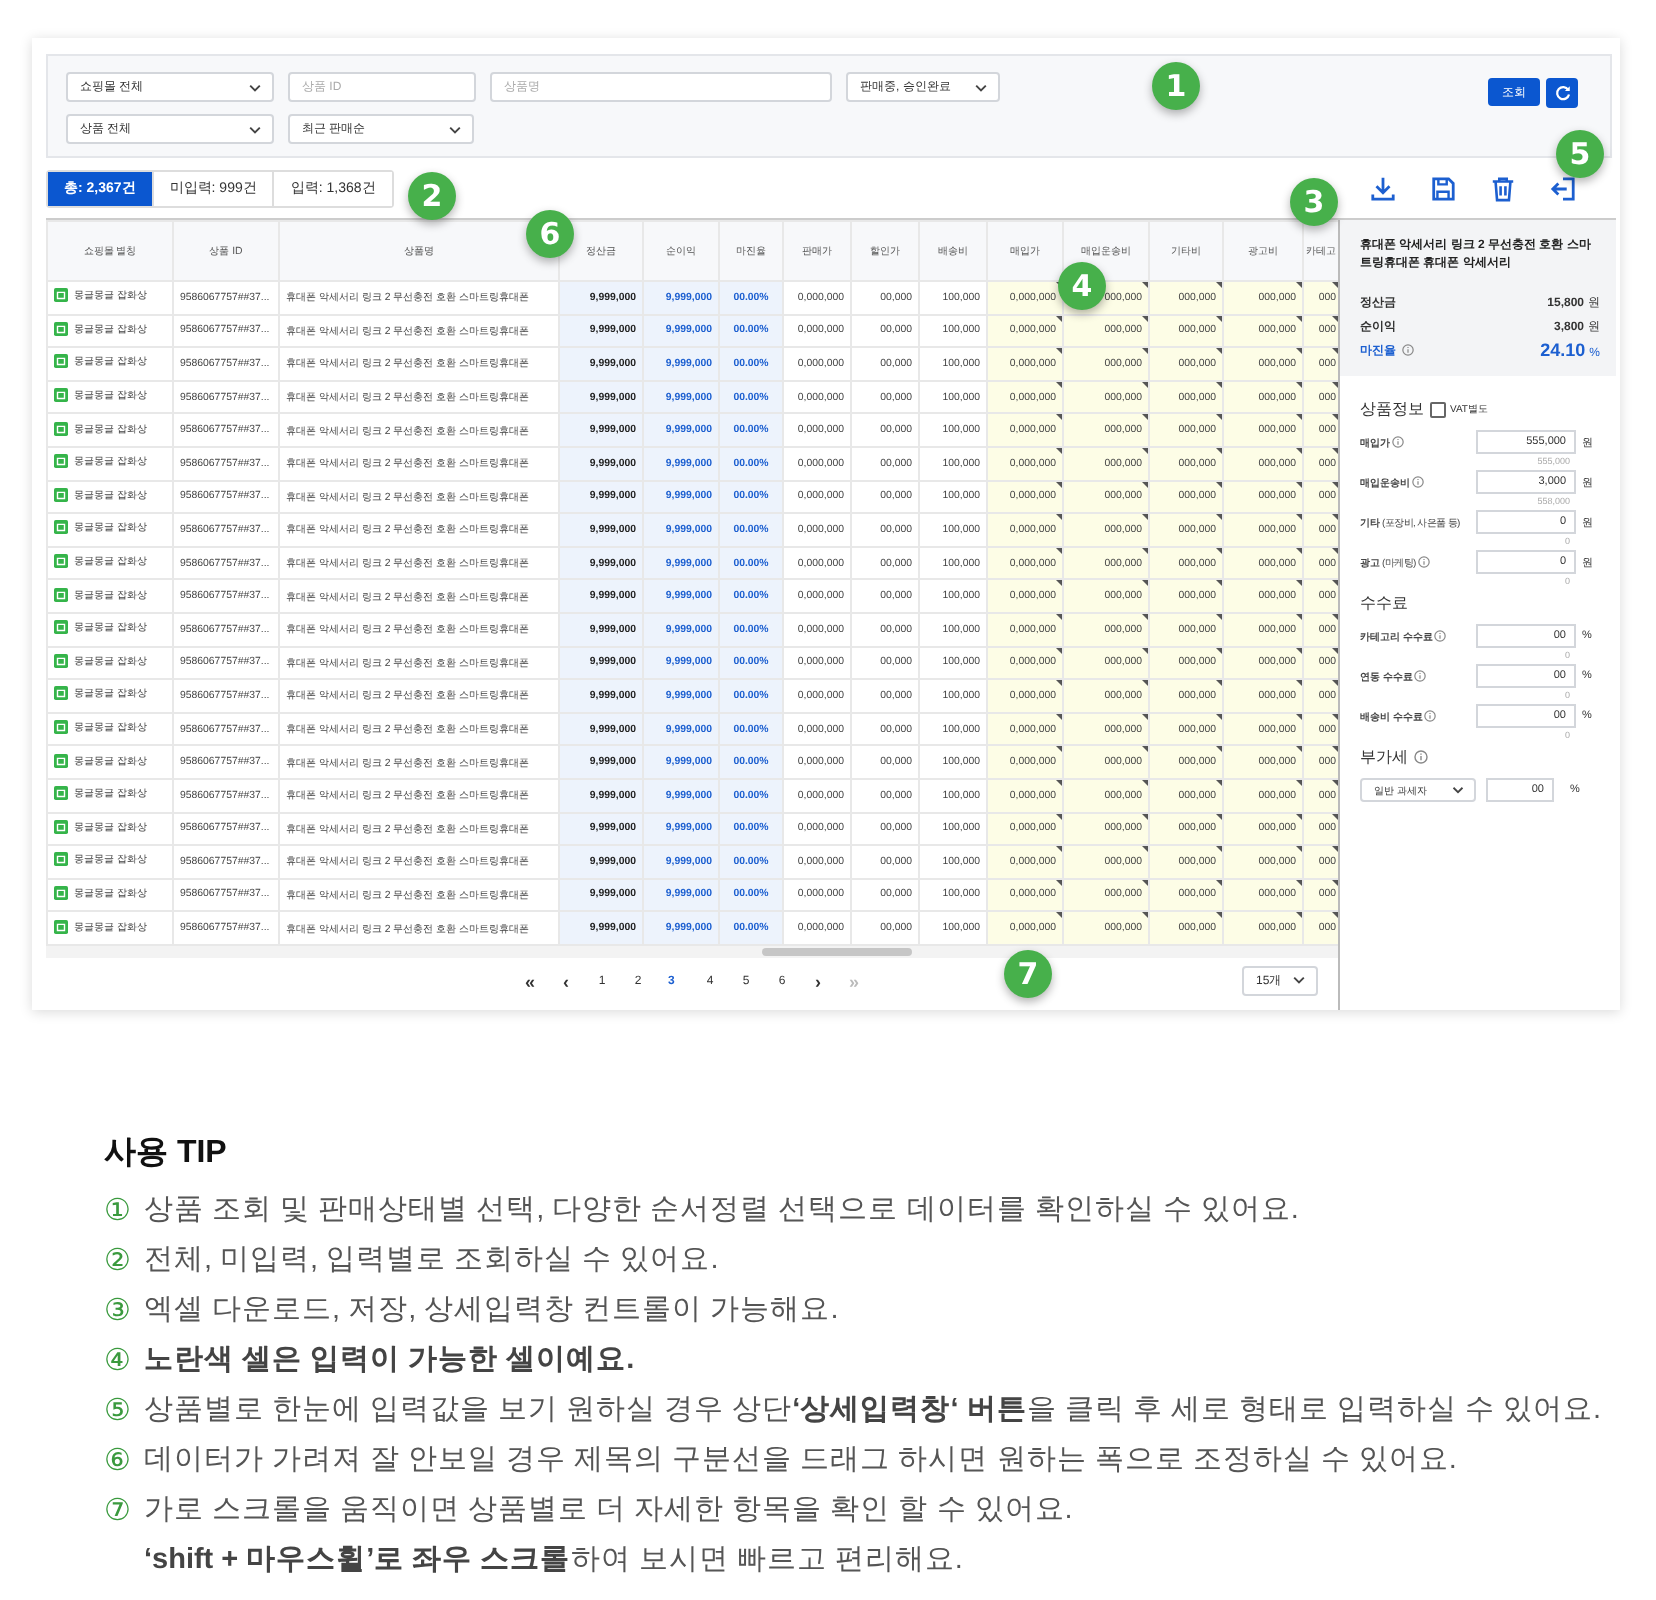  What do you see at coordinates (721, 1210) in the screenshot?
I see `tip-text: 상품 조회 및 판매상태별 선택, 다양한 순서정렬 선택으로 데이터를 확인하실 수 있어요.` at bounding box center [721, 1210].